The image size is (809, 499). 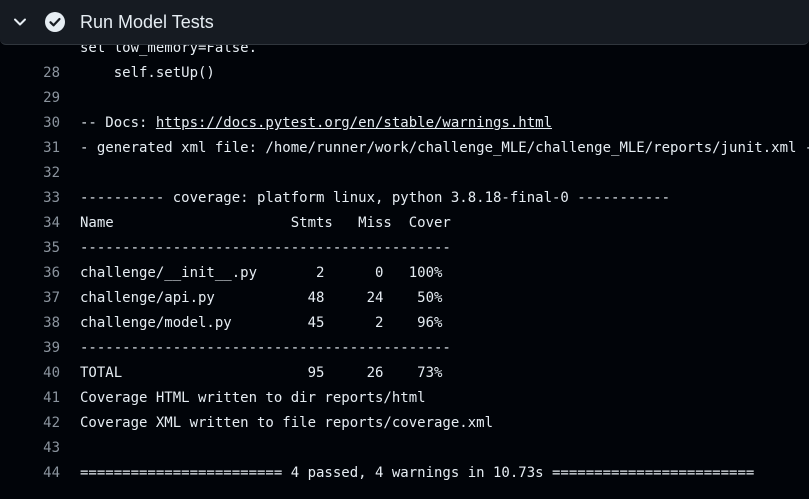 I want to click on log-line: 34 Name Stmts Miss Cover, so click(x=404, y=223).